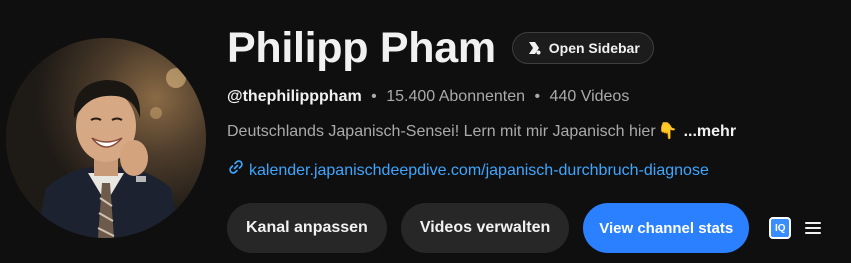 The height and width of the screenshot is (263, 851). What do you see at coordinates (780, 228) in the screenshot?
I see `iq-extension-icon: IQ` at bounding box center [780, 228].